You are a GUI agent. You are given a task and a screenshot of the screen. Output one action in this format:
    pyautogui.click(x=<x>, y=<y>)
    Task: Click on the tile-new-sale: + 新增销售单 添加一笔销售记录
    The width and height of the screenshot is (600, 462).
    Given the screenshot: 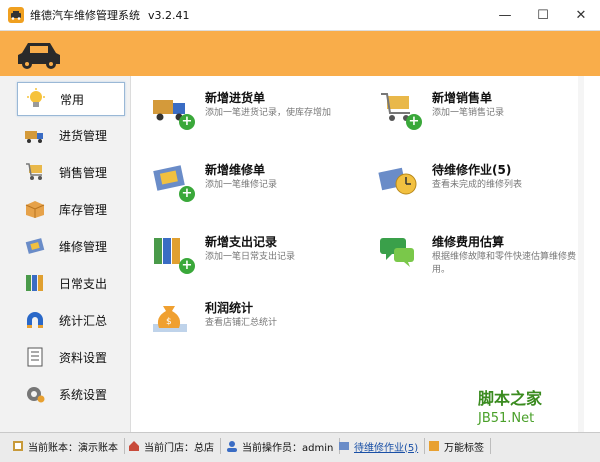 What is the action you would take?
    pyautogui.click(x=441, y=110)
    